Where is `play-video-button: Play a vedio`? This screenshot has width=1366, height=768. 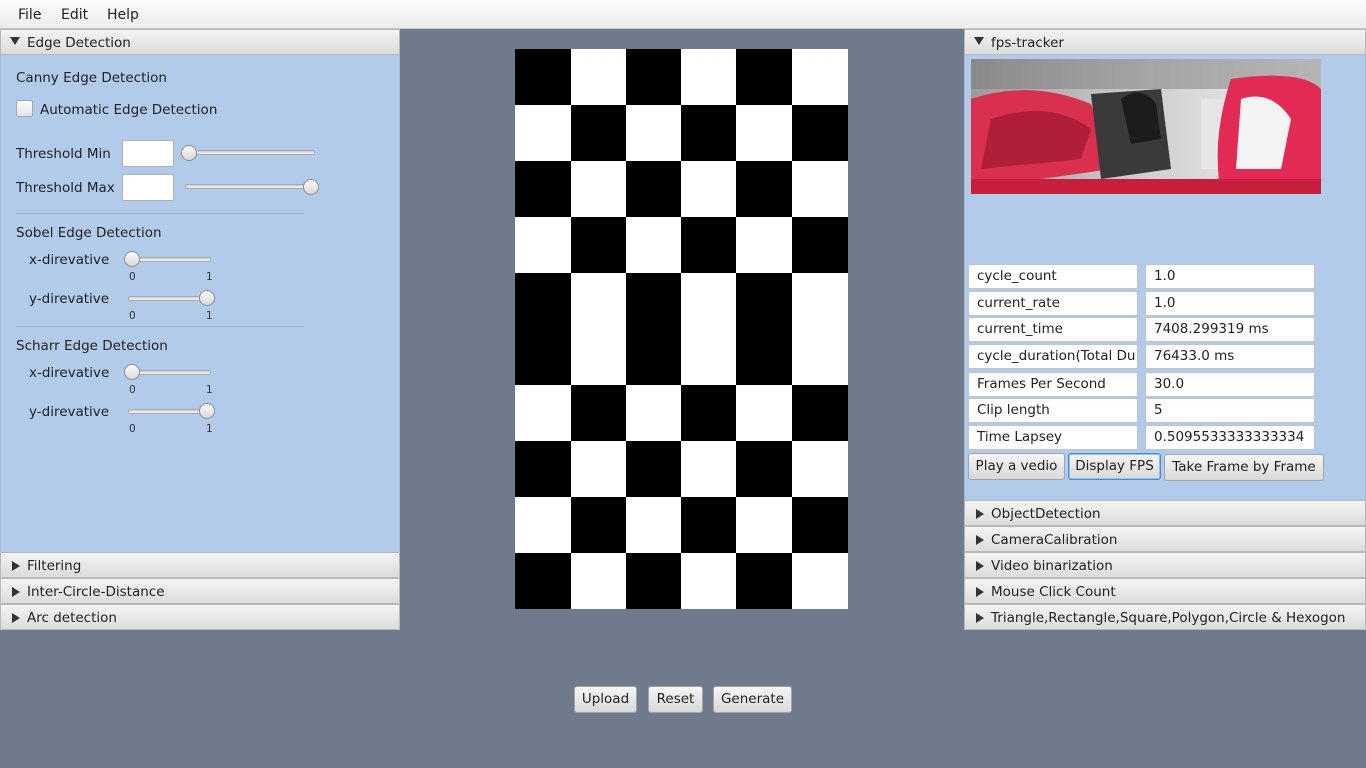 play-video-button: Play a vedio is located at coordinates (1016, 466).